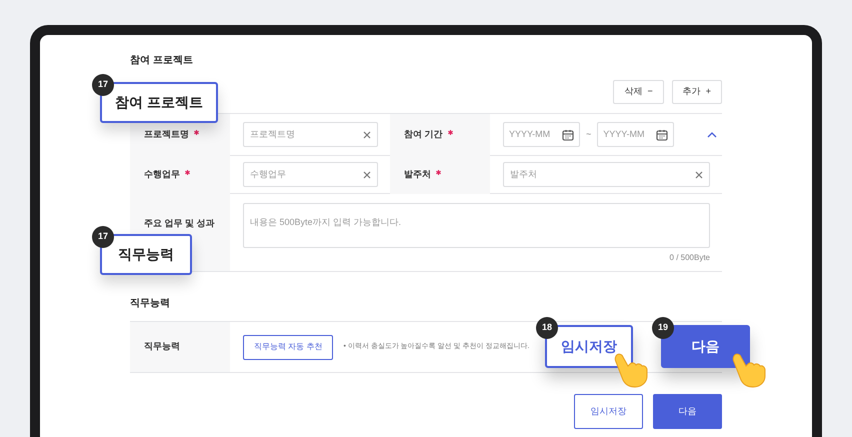  I want to click on chevron-icon, so click(712, 135).